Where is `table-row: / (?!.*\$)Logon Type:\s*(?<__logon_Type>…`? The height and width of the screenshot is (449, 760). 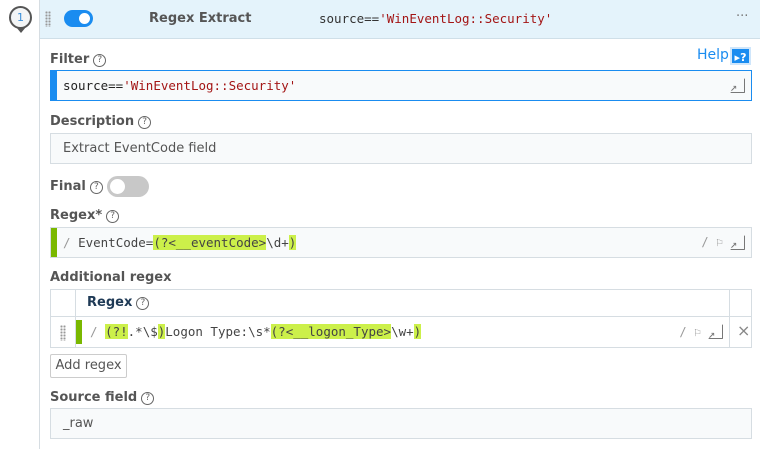
table-row: / (?!.*\$)Logon Type:\s*(?<__logon_Type>… is located at coordinates (402, 333).